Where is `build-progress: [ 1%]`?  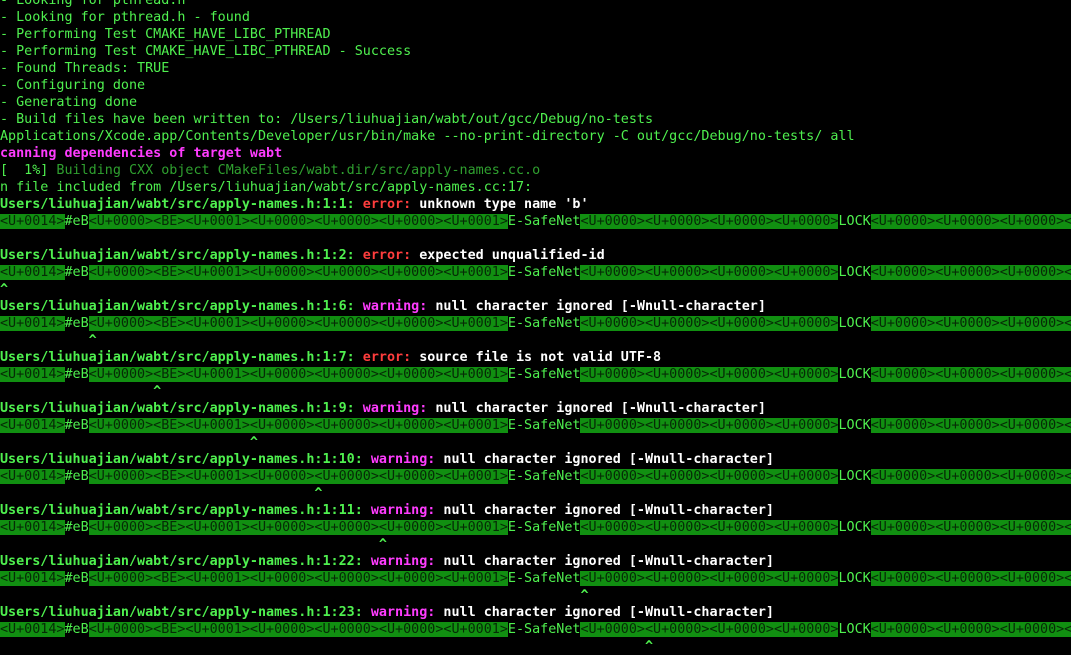
build-progress: [ 1%] is located at coordinates (24, 170).